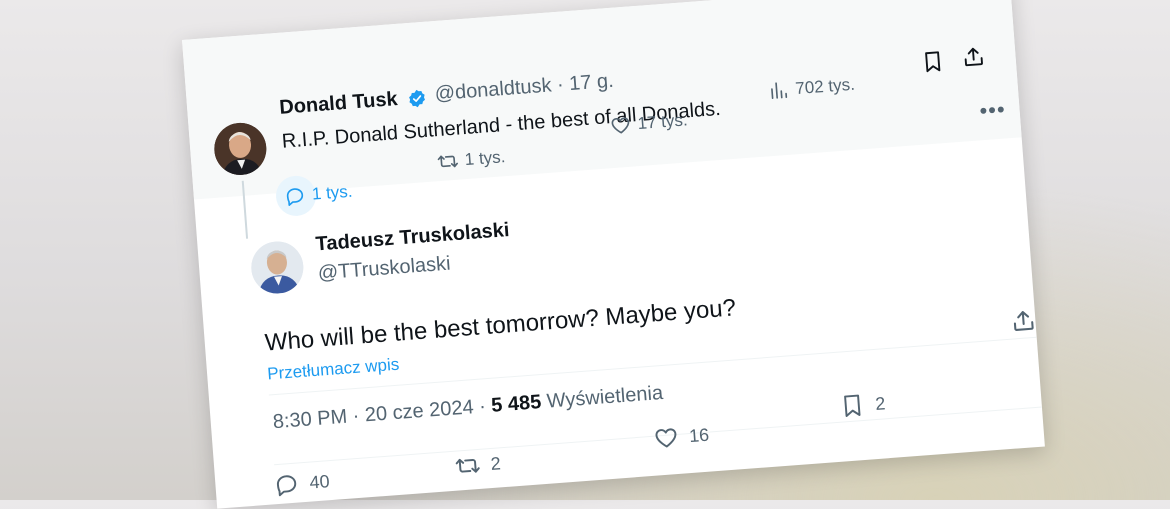  Describe the element at coordinates (277, 267) in the screenshot. I see `avatar-tadeusz-truskolaski` at that location.